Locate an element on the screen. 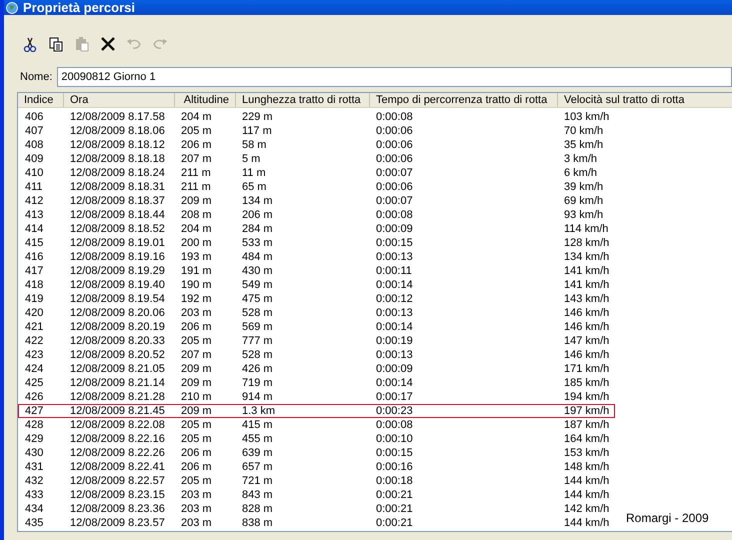  table-cell: 409 is located at coordinates (34, 159).